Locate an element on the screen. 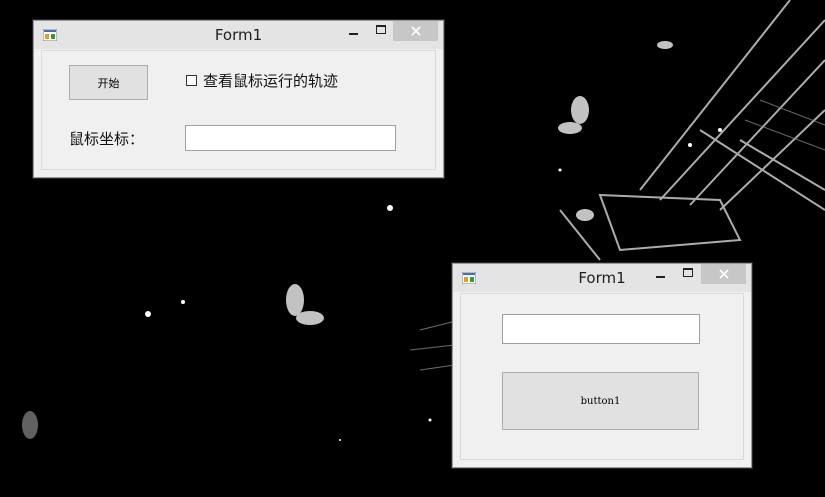 The image size is (825, 497). form1-window-secondary: Form1 button1 is located at coordinates (602, 365).